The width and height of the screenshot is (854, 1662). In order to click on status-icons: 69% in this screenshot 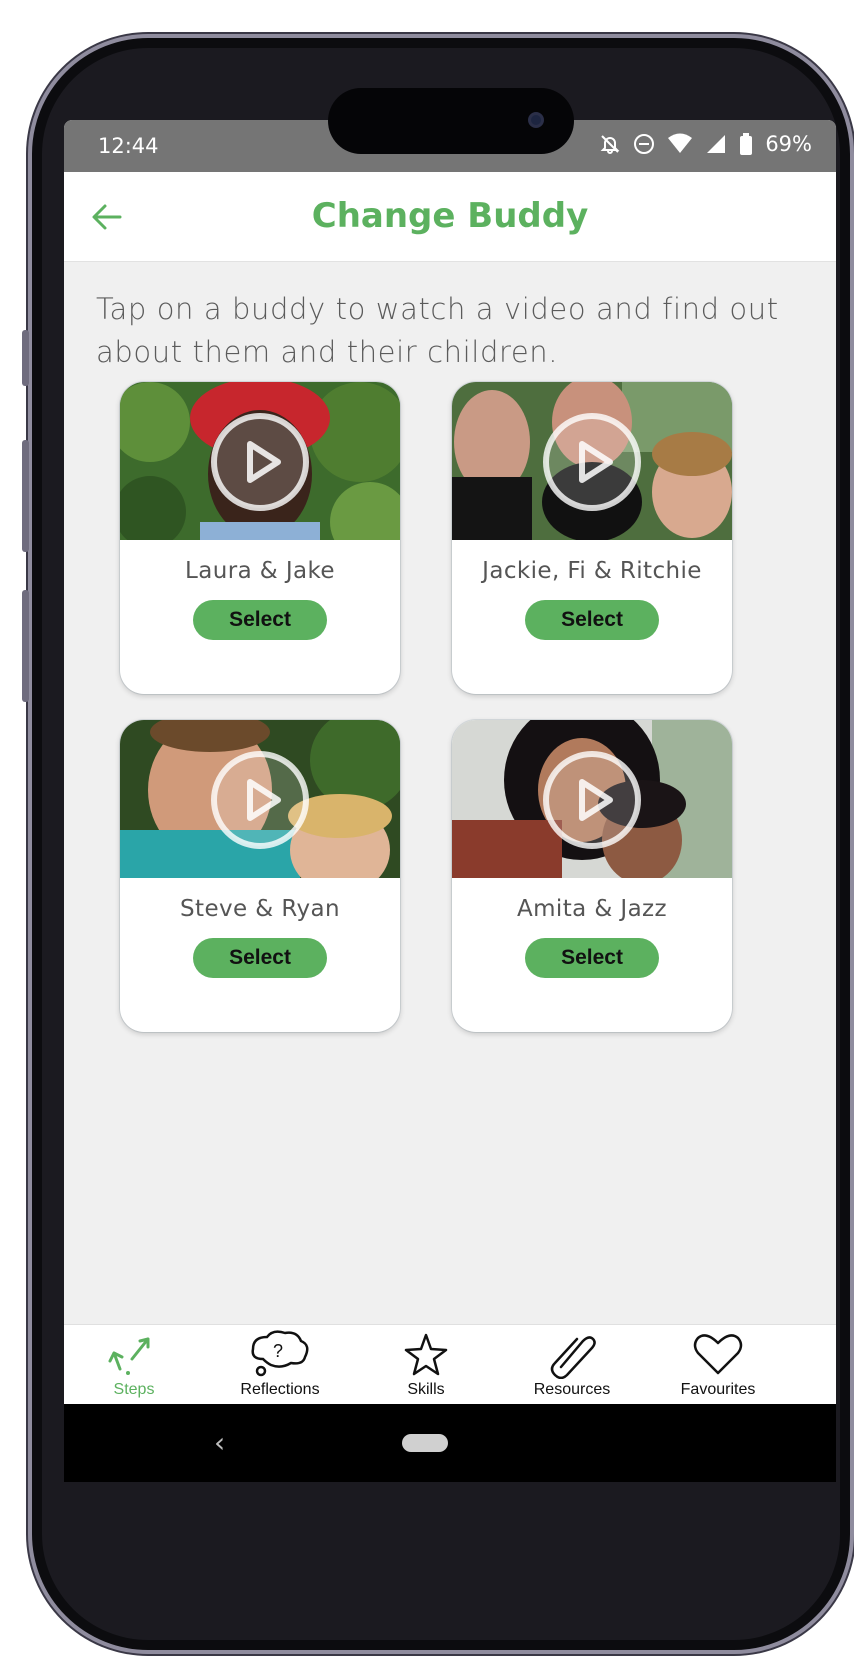, I will do `click(705, 144)`.